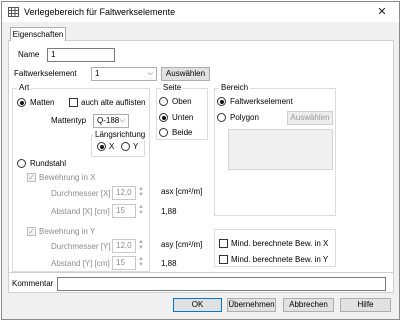 The image size is (402, 322). Describe the element at coordinates (280, 149) in the screenshot. I see `polygon-list` at that location.